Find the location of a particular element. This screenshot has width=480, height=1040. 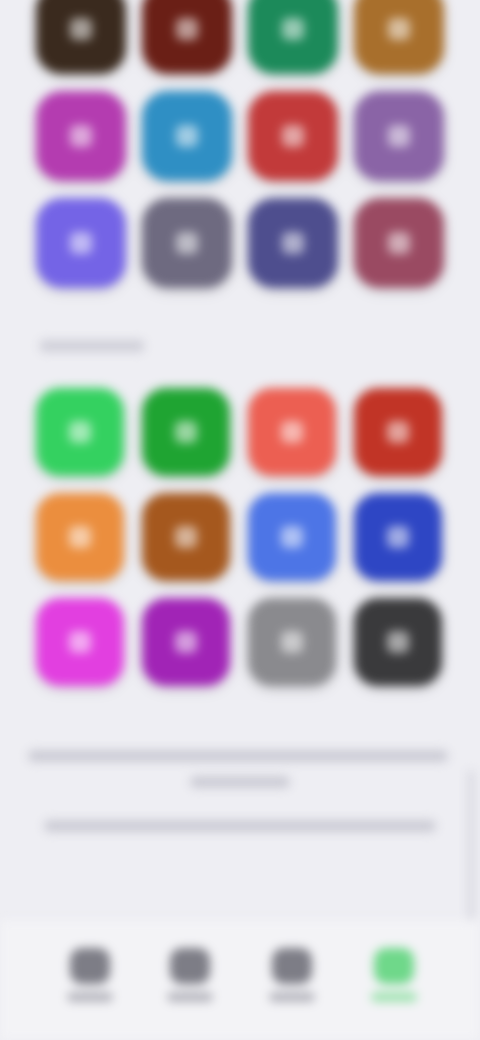

tab-2-label is located at coordinates (190, 997).